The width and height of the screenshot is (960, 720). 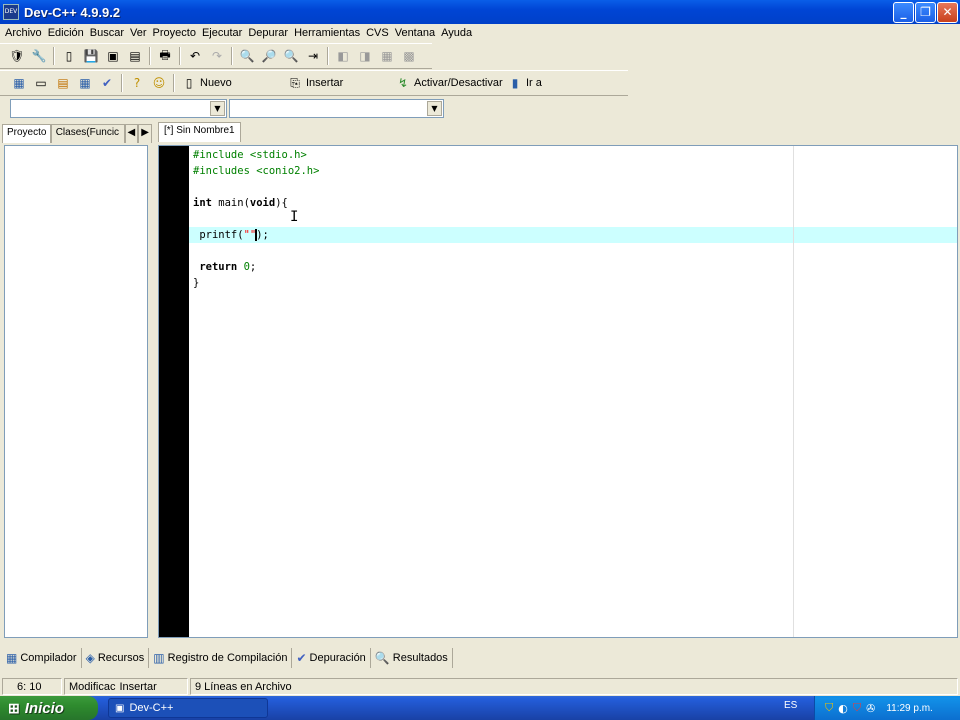 What do you see at coordinates (12, 658) in the screenshot?
I see `compiler-icon: ▦` at bounding box center [12, 658].